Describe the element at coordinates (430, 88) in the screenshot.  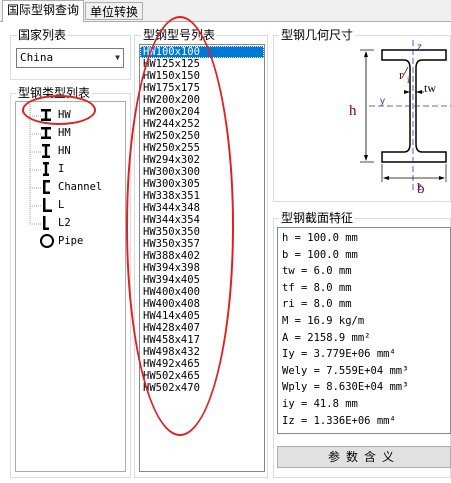
I see `tw-label: tw` at that location.